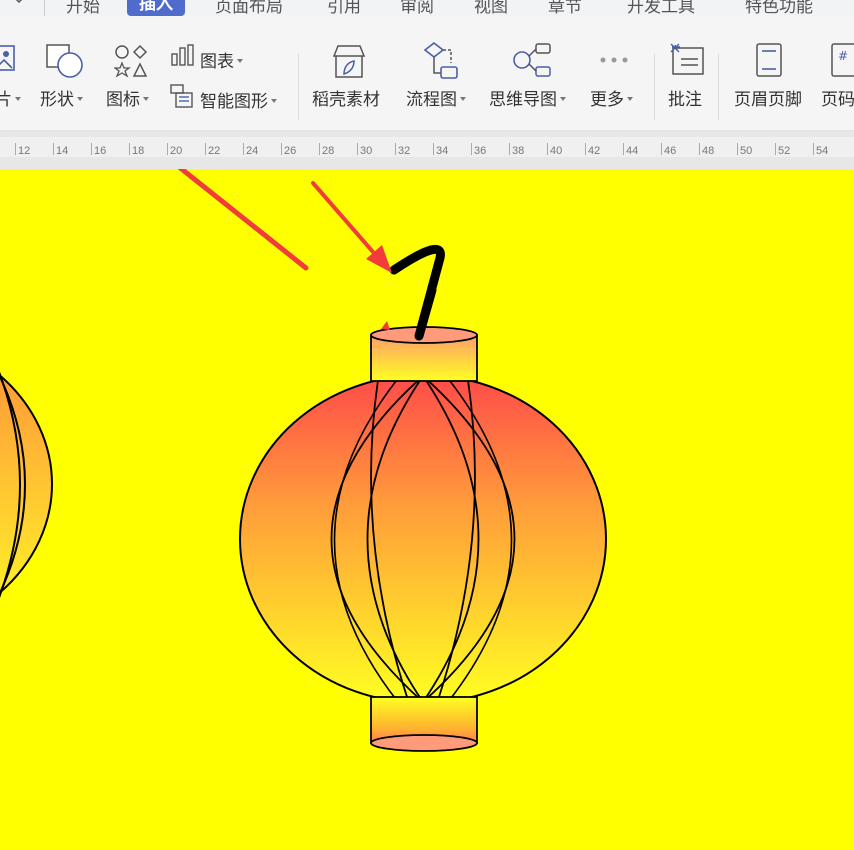 The image size is (854, 850). What do you see at coordinates (349, 62) in the screenshot?
I see `daoke-material-icon` at bounding box center [349, 62].